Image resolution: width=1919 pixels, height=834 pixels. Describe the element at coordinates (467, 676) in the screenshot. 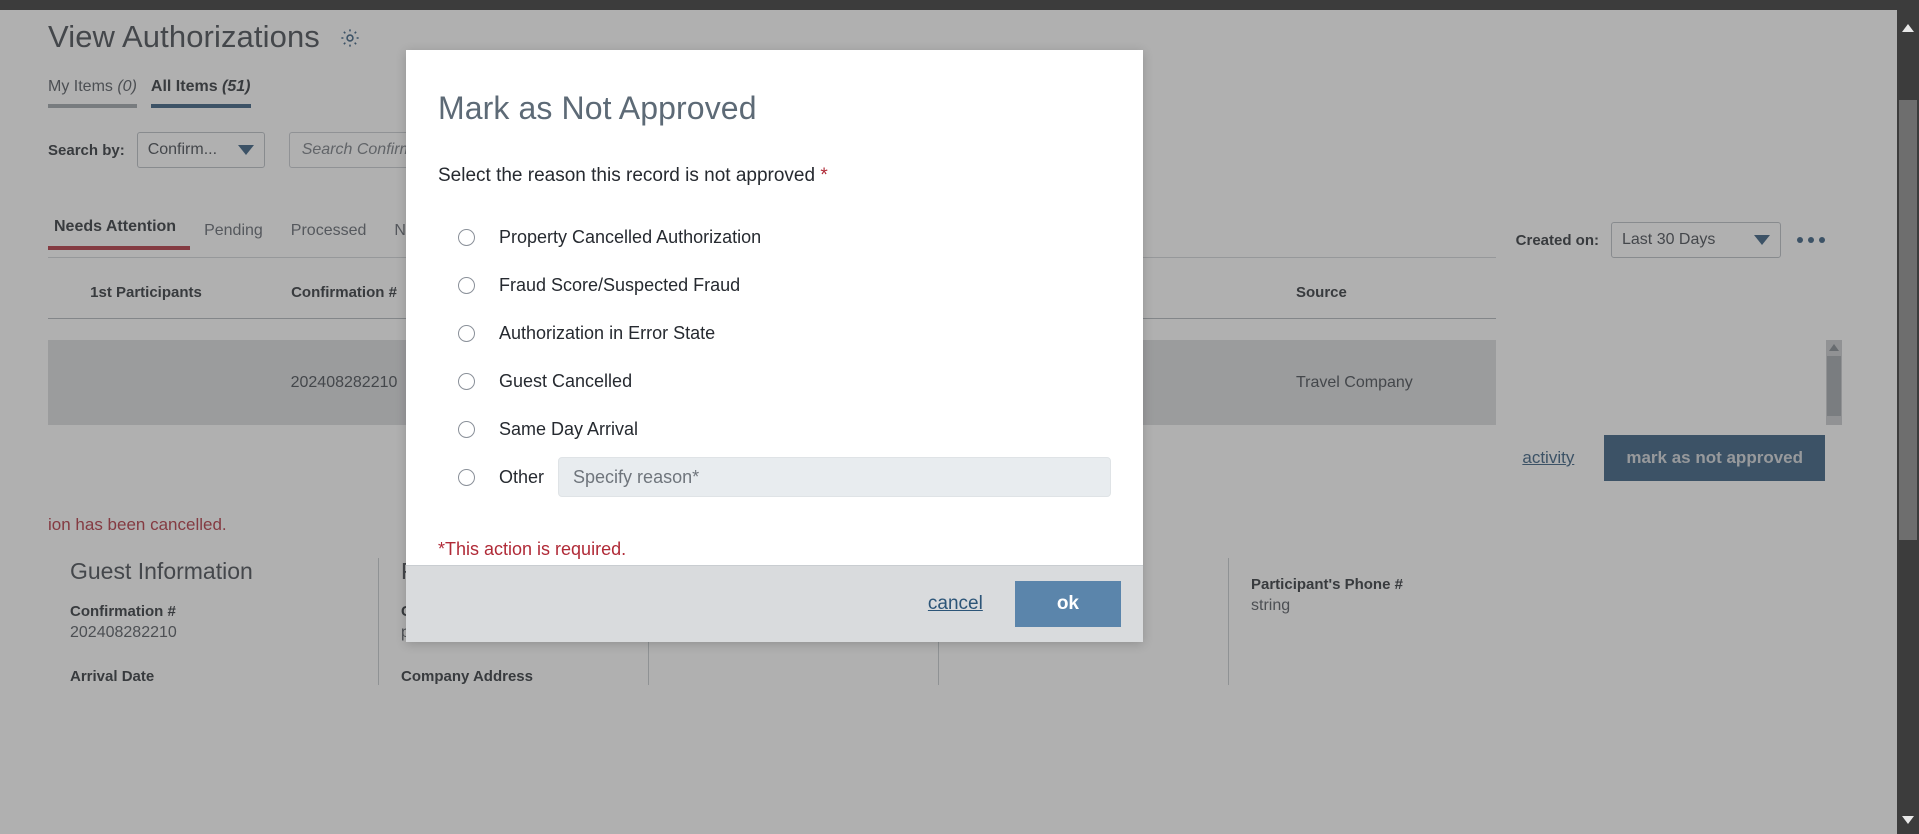

I see `field-label: Company Address` at that location.